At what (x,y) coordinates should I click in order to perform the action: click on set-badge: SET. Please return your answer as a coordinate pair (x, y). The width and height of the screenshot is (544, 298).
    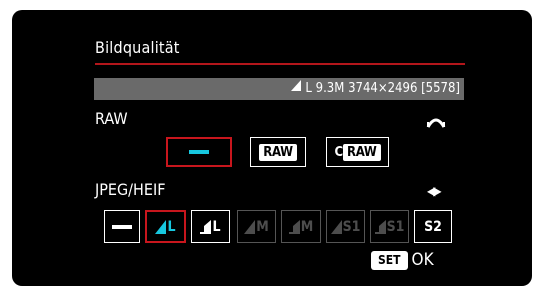
    Looking at the image, I should click on (389, 260).